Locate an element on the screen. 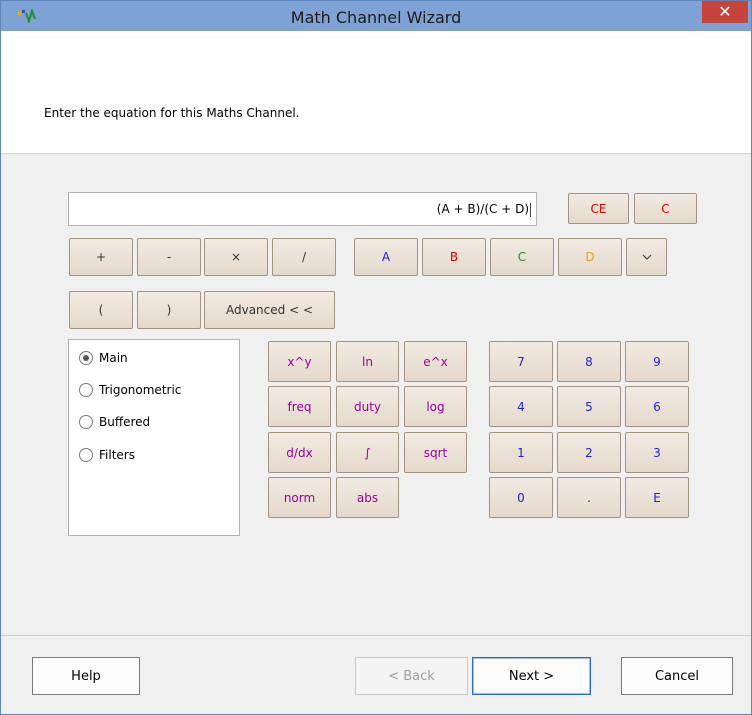 The height and width of the screenshot is (715, 752). title-bar: Math Channel Wizard ✕ is located at coordinates (376, 16).